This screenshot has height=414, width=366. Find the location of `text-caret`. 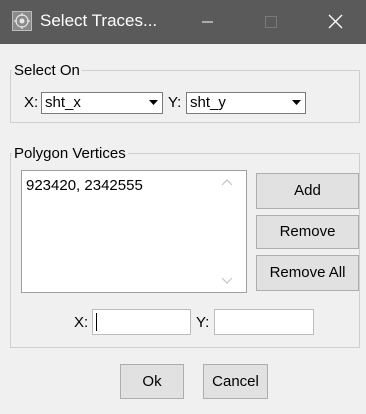

text-caret is located at coordinates (96, 322).